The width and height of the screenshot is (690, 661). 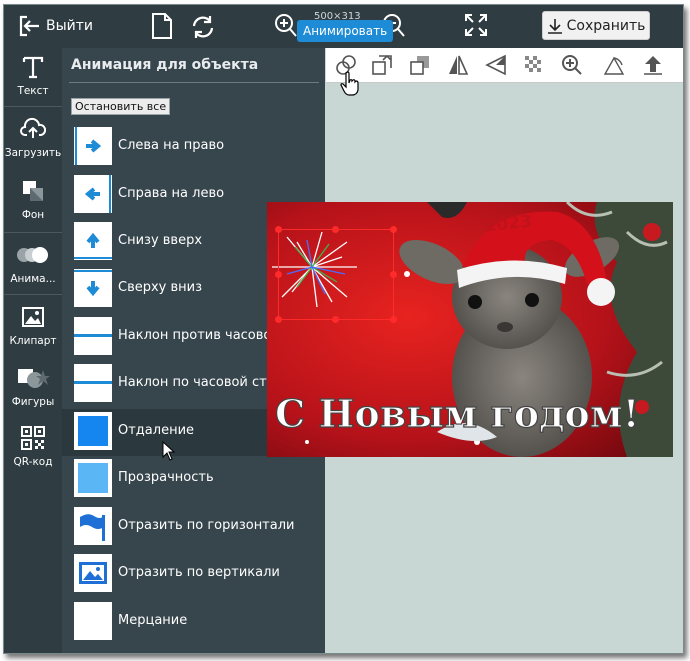 I want to click on anim-label: Справа на лево, so click(x=171, y=193).